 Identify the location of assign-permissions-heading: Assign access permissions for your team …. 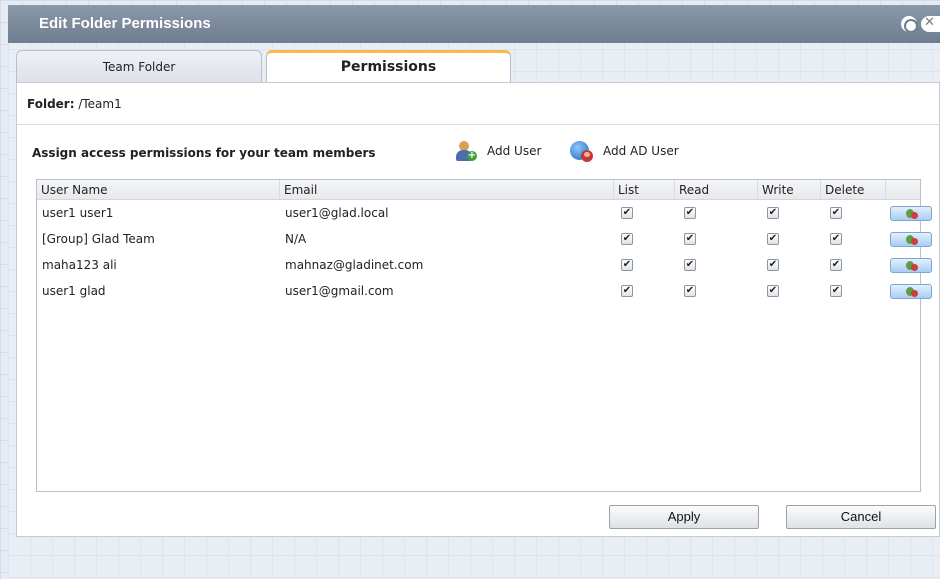
(204, 153).